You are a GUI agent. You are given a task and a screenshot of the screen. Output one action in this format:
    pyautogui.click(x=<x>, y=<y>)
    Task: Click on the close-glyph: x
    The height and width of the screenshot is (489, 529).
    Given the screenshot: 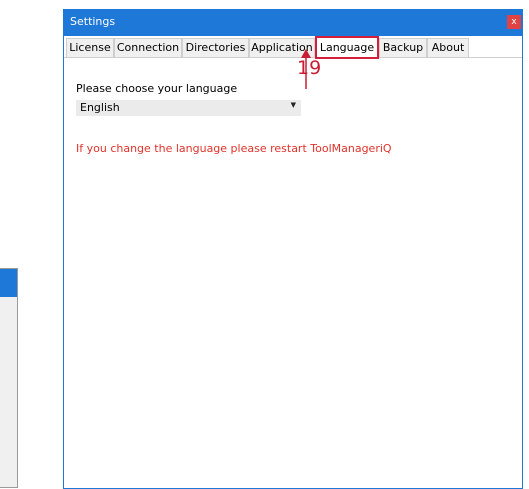 What is the action you would take?
    pyautogui.click(x=514, y=22)
    